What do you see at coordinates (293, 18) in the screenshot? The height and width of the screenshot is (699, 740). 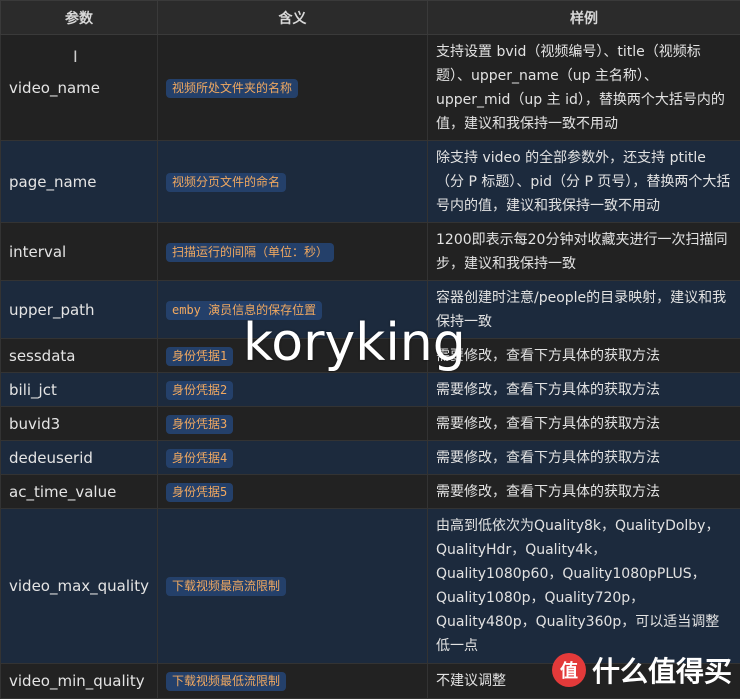 I see `header-meaning: 含义` at bounding box center [293, 18].